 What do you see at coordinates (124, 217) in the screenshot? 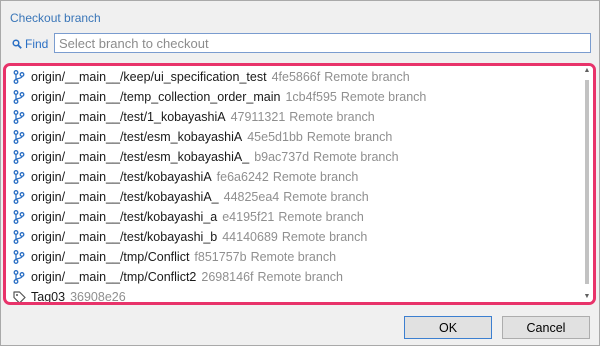
I see `branch-name: origin/__main__/test/kobayashi_a` at bounding box center [124, 217].